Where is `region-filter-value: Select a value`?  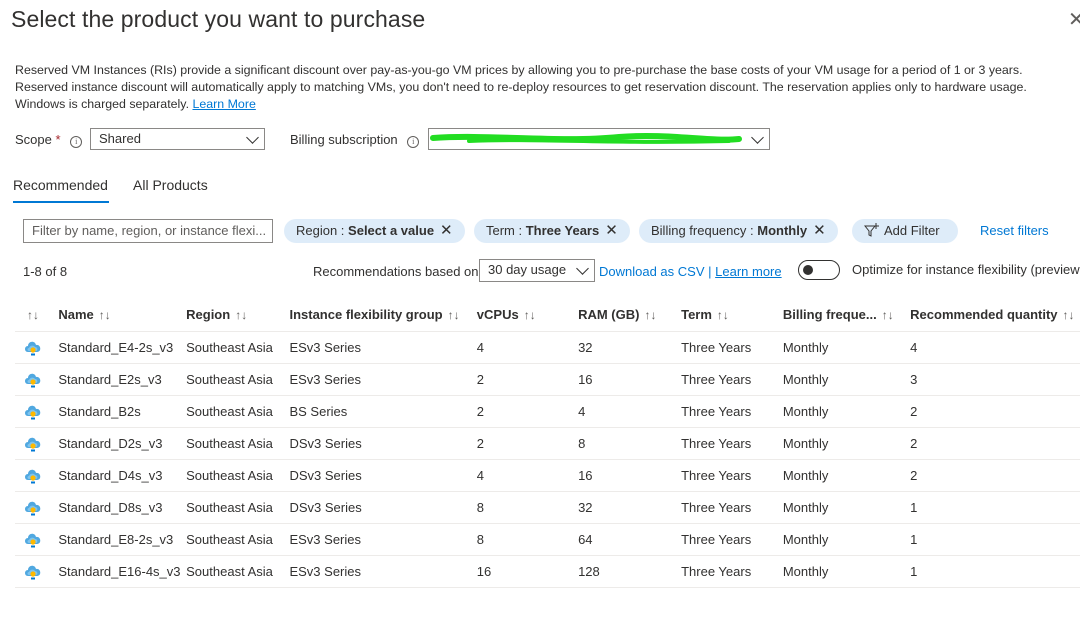
region-filter-value: Select a value is located at coordinates (391, 230).